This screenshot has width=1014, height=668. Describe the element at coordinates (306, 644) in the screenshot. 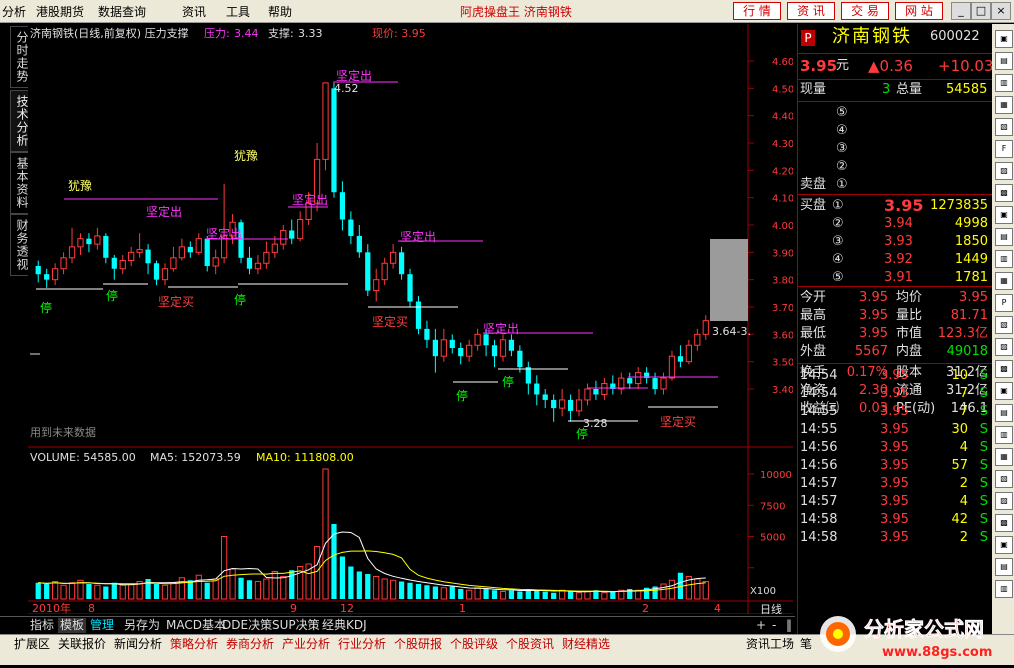

I see `nav-industry-chain: 产业分析` at that location.